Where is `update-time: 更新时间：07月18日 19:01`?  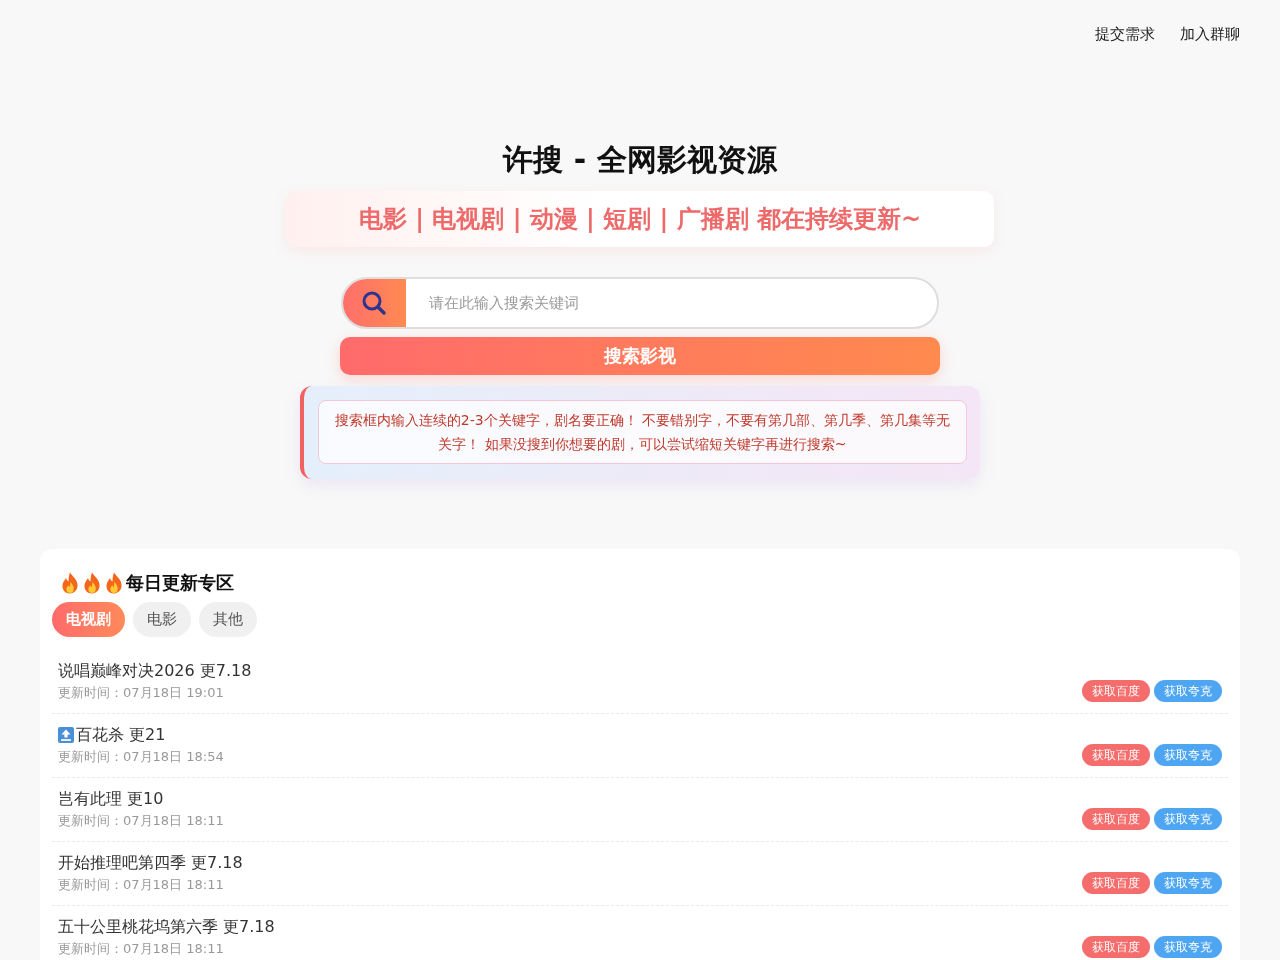 update-time: 更新时间：07月18日 19:01 is located at coordinates (141, 693).